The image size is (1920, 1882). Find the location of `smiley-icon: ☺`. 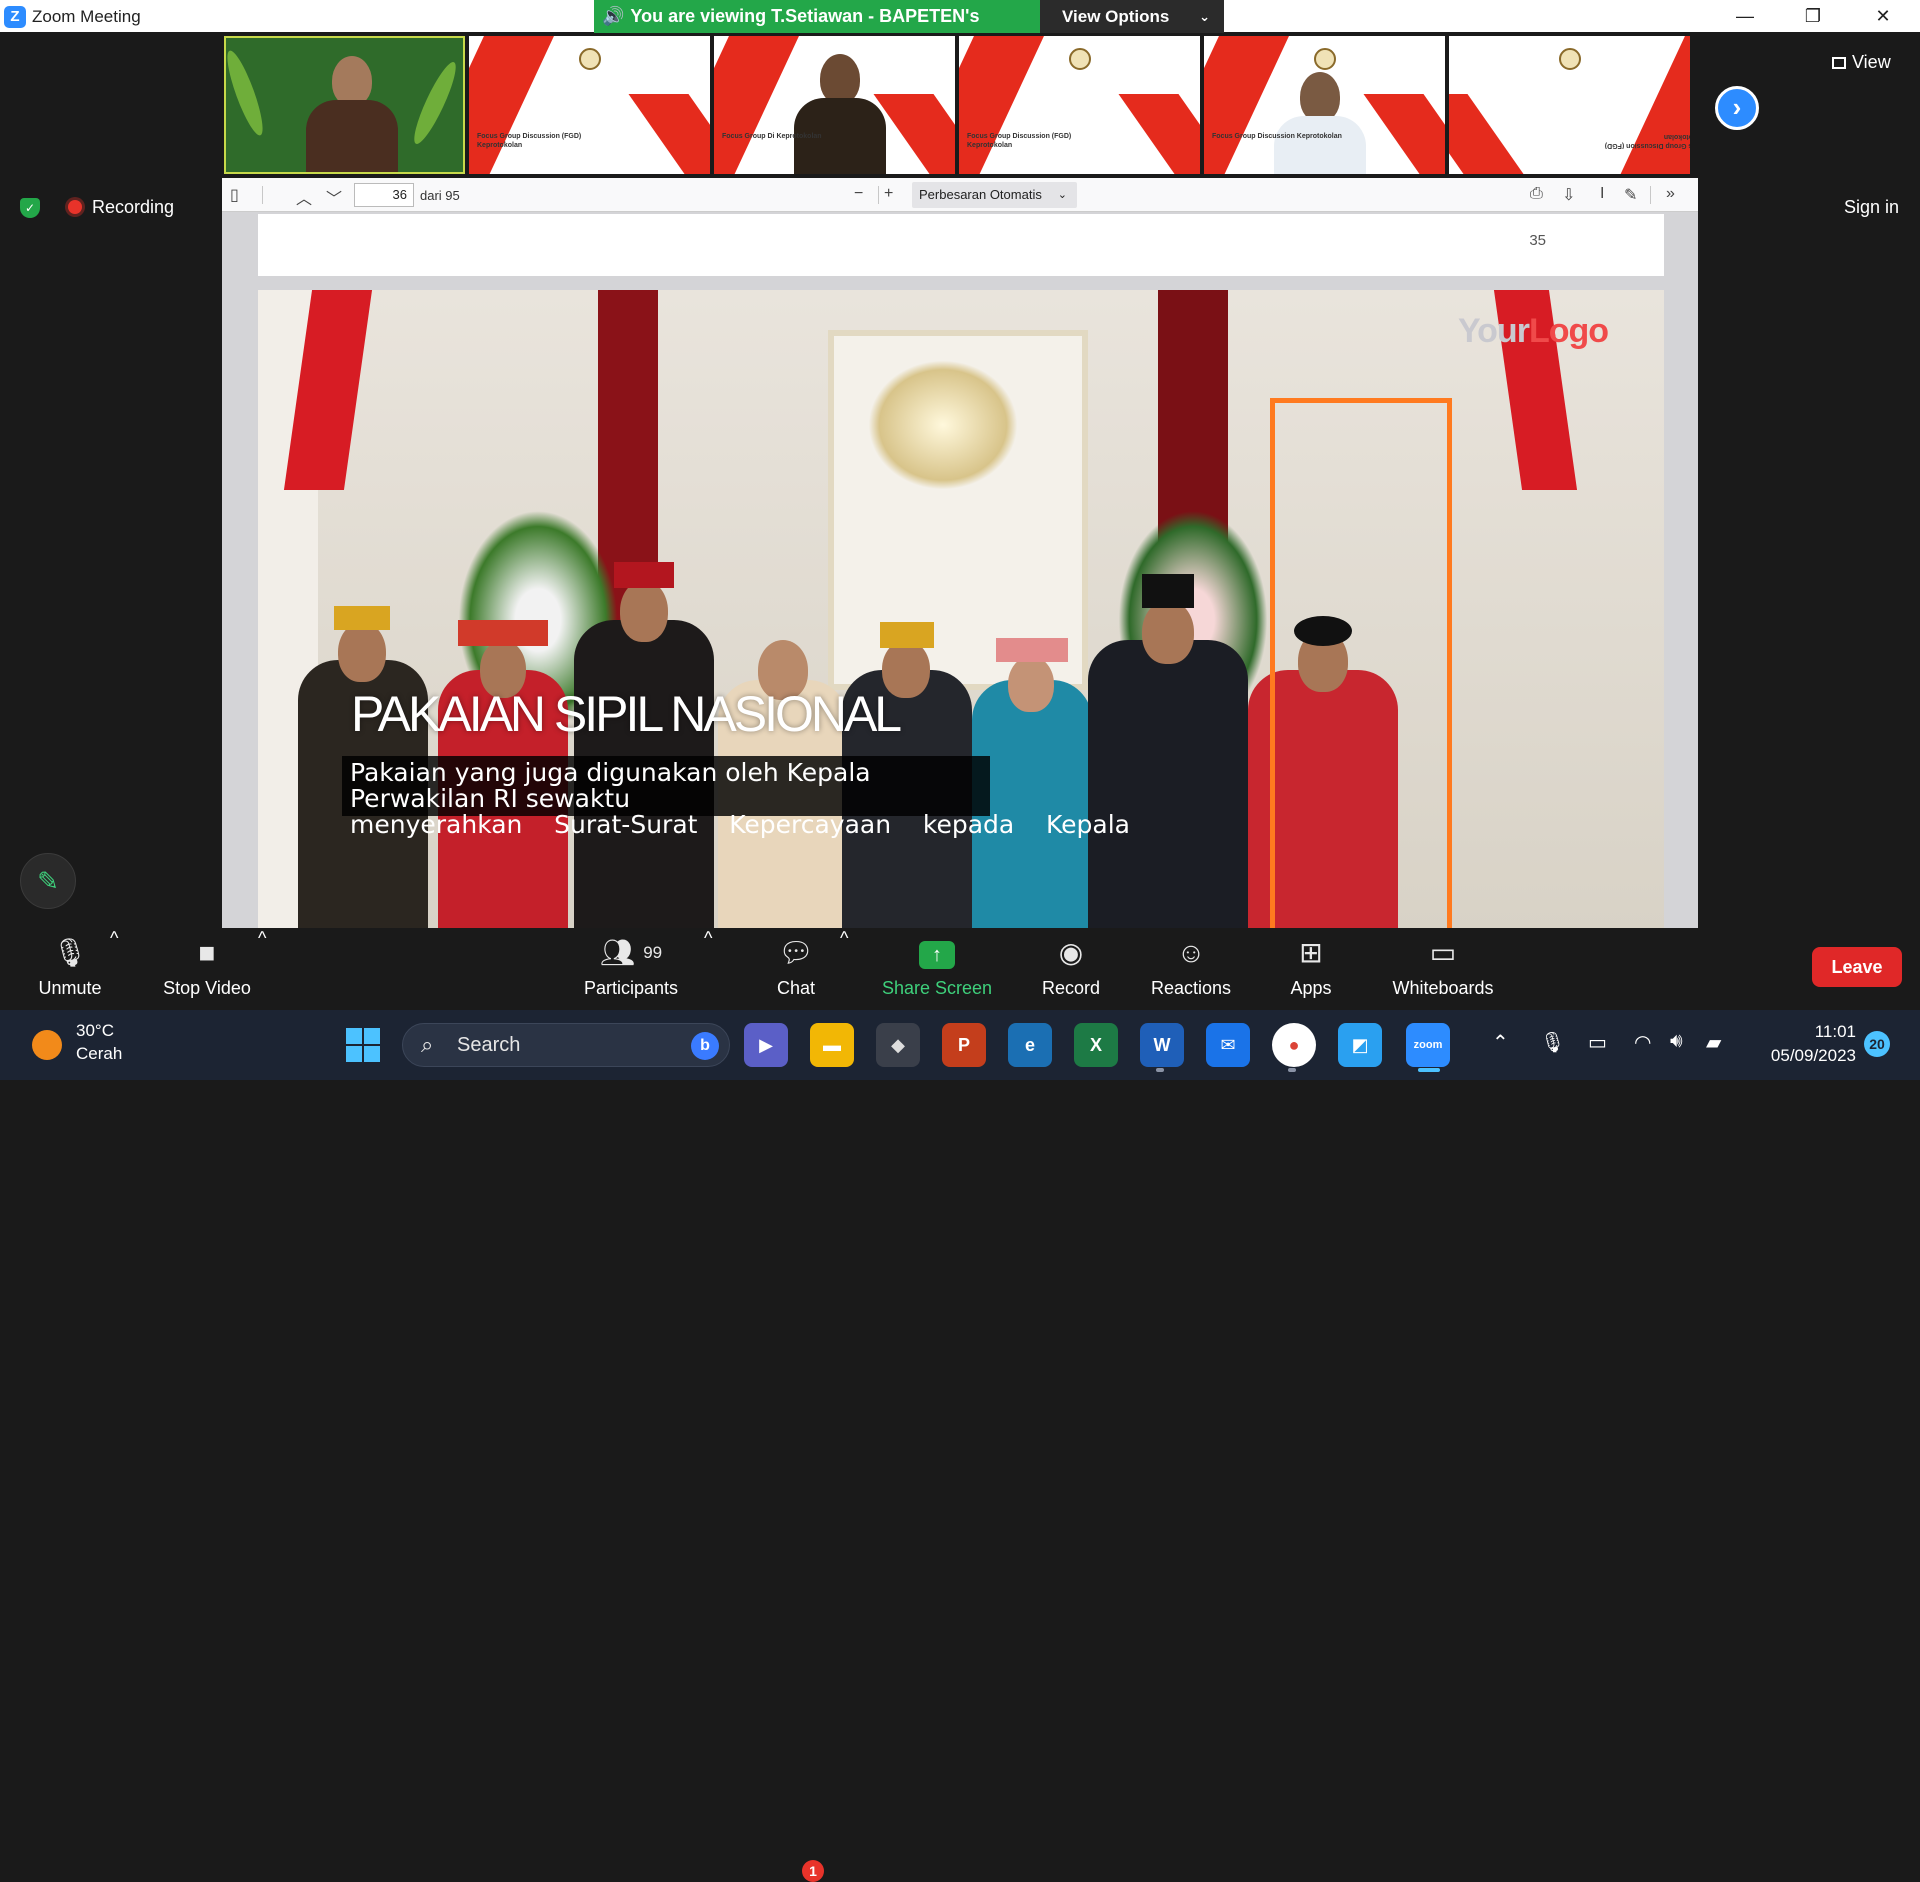

smiley-icon: ☺ is located at coordinates (1191, 952).